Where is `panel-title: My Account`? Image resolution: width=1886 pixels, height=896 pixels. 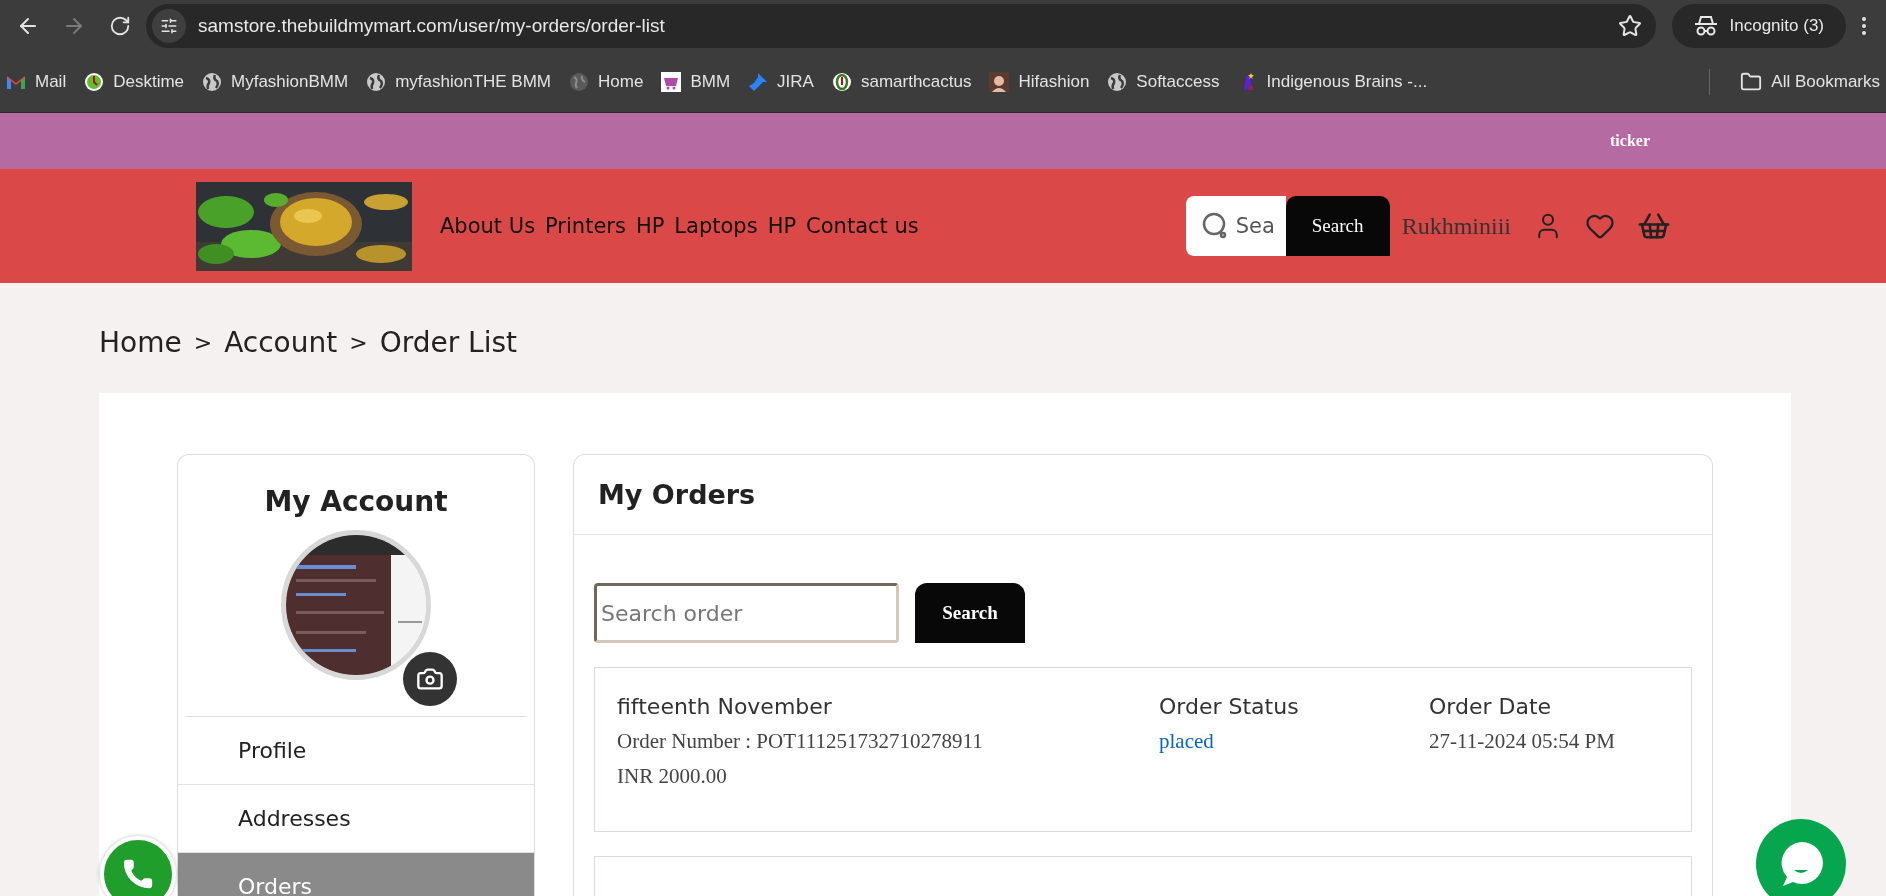 panel-title: My Account is located at coordinates (356, 501).